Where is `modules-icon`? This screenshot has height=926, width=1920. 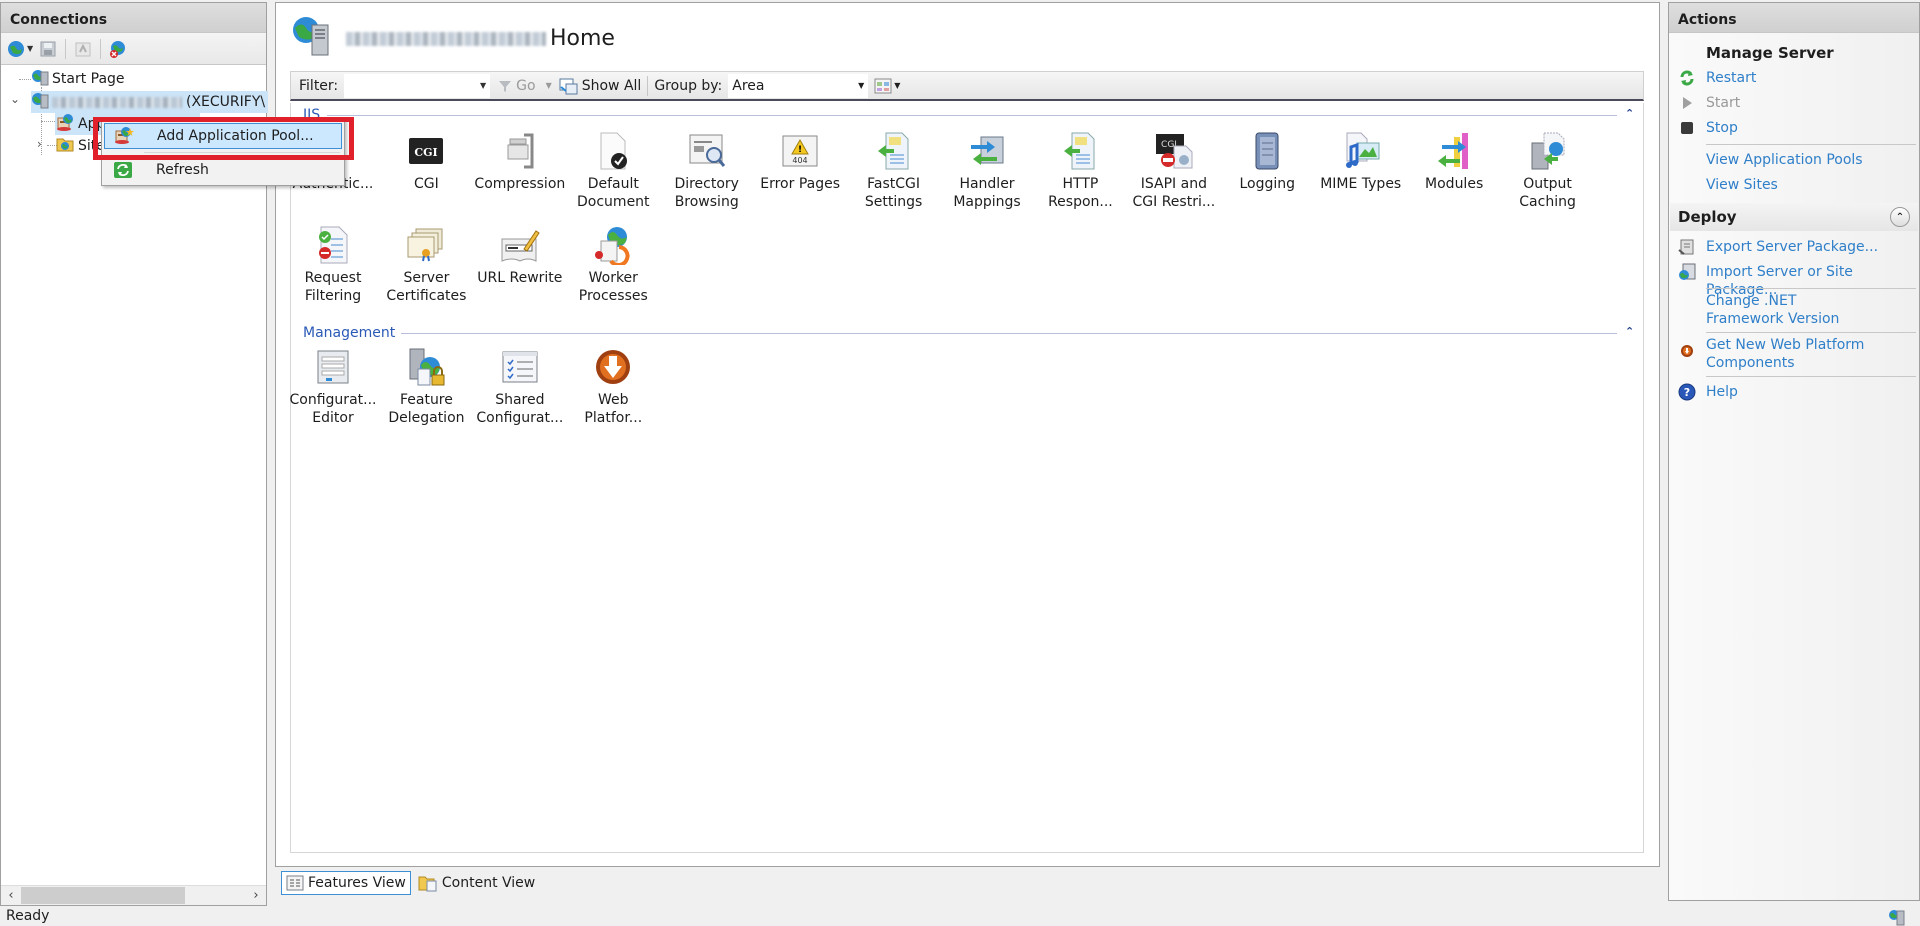 modules-icon is located at coordinates (1454, 151).